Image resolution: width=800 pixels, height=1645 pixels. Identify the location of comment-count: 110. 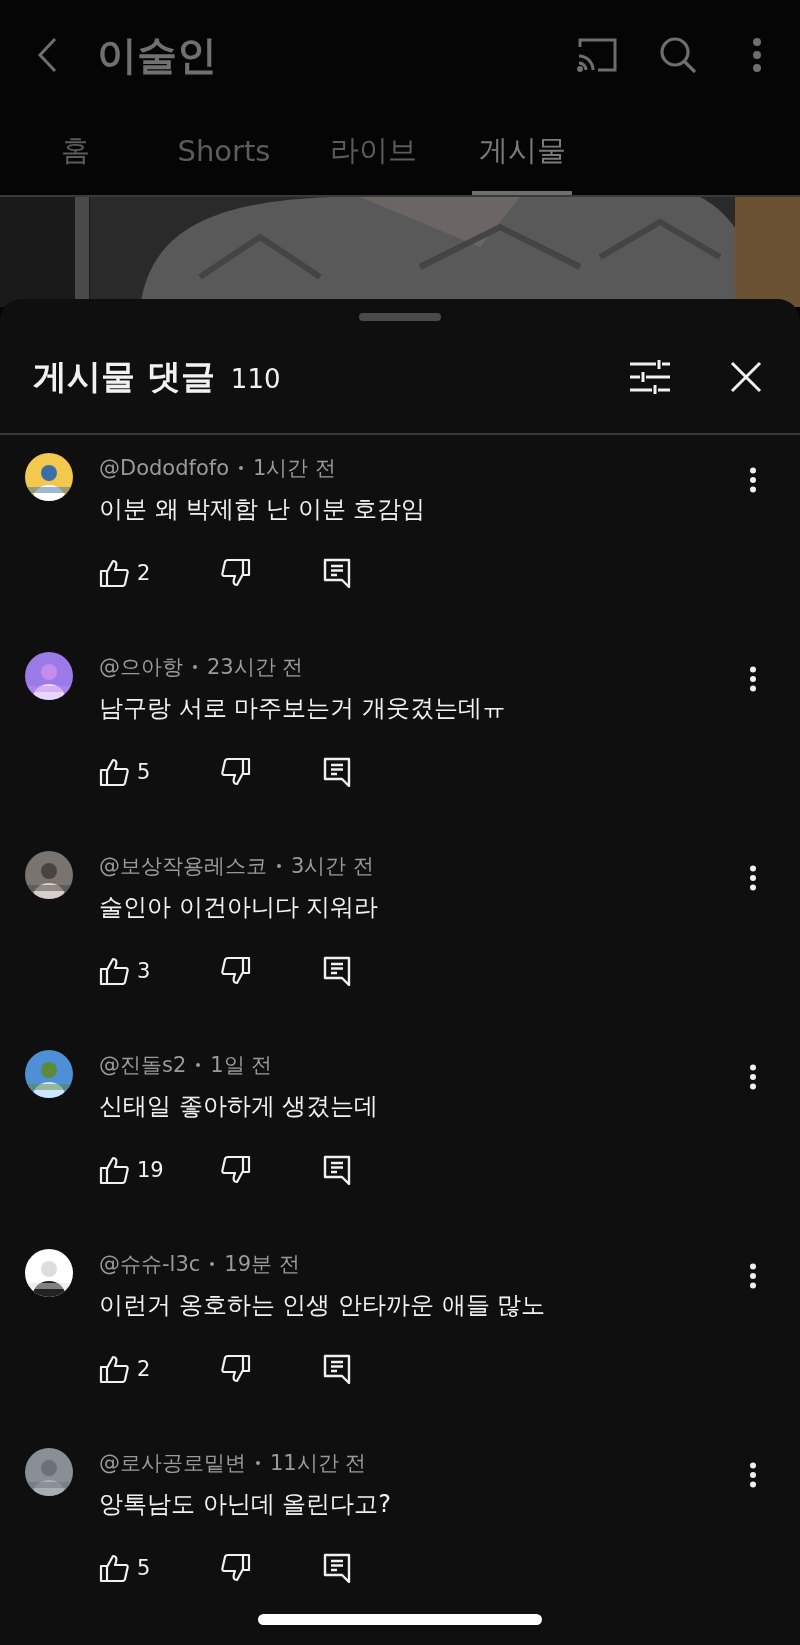
(255, 379).